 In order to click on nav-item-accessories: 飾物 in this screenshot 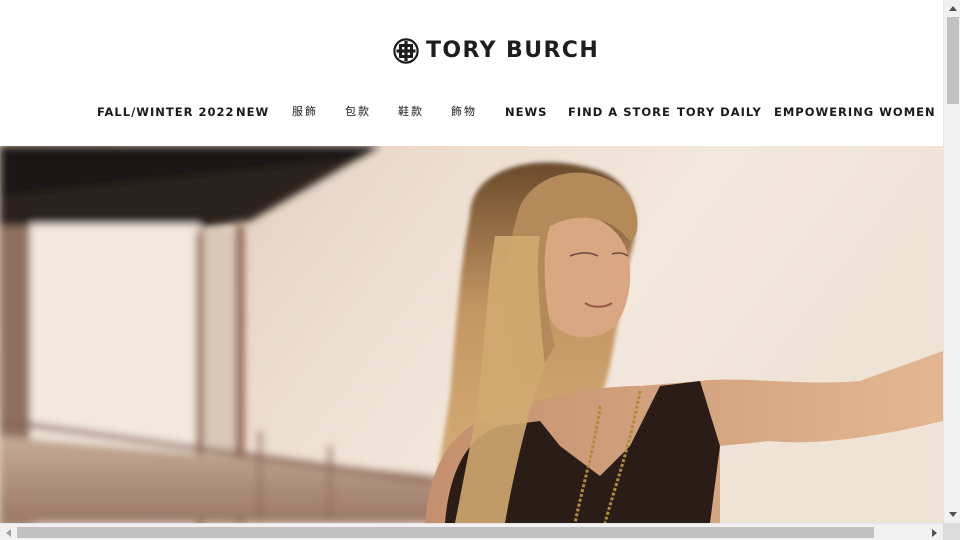, I will do `click(464, 112)`.